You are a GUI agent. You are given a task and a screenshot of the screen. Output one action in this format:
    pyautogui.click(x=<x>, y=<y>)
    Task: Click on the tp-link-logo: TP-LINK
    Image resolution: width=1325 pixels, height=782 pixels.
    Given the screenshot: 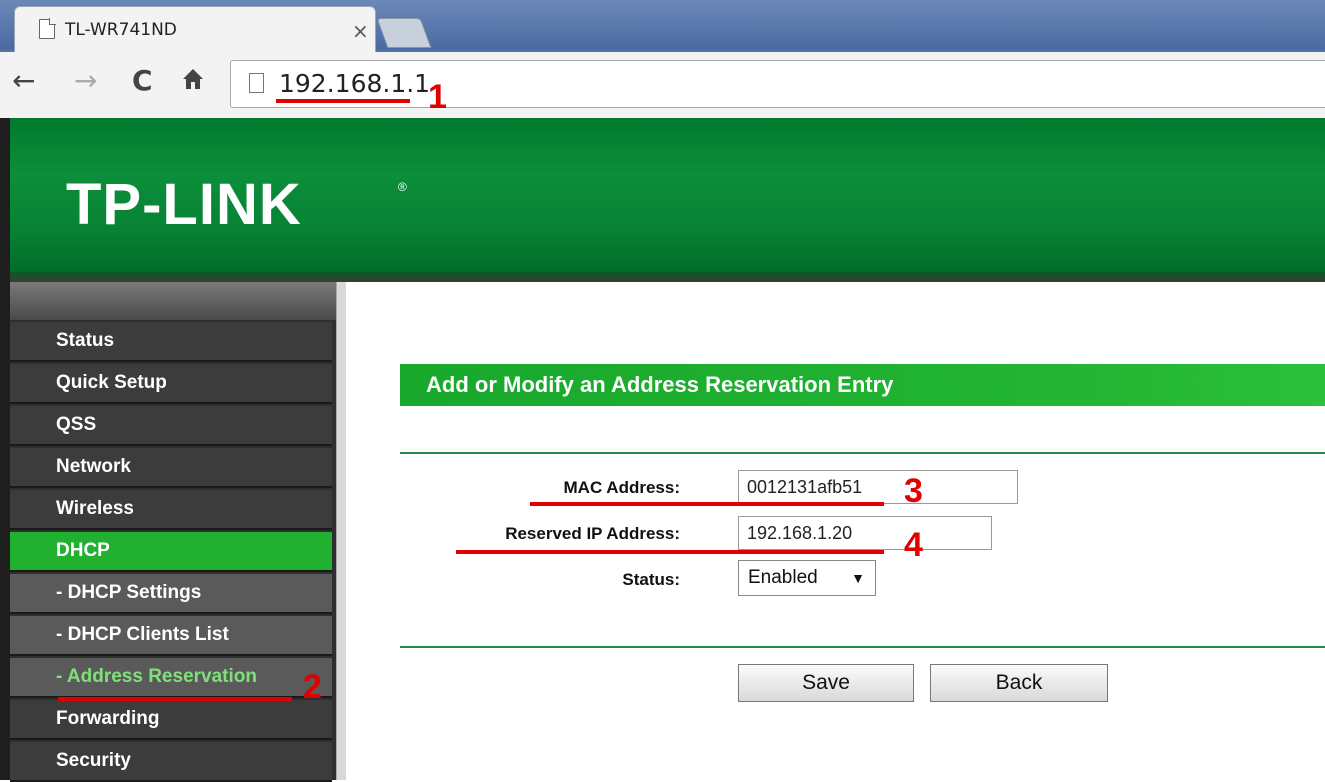 What is the action you would take?
    pyautogui.click(x=184, y=204)
    